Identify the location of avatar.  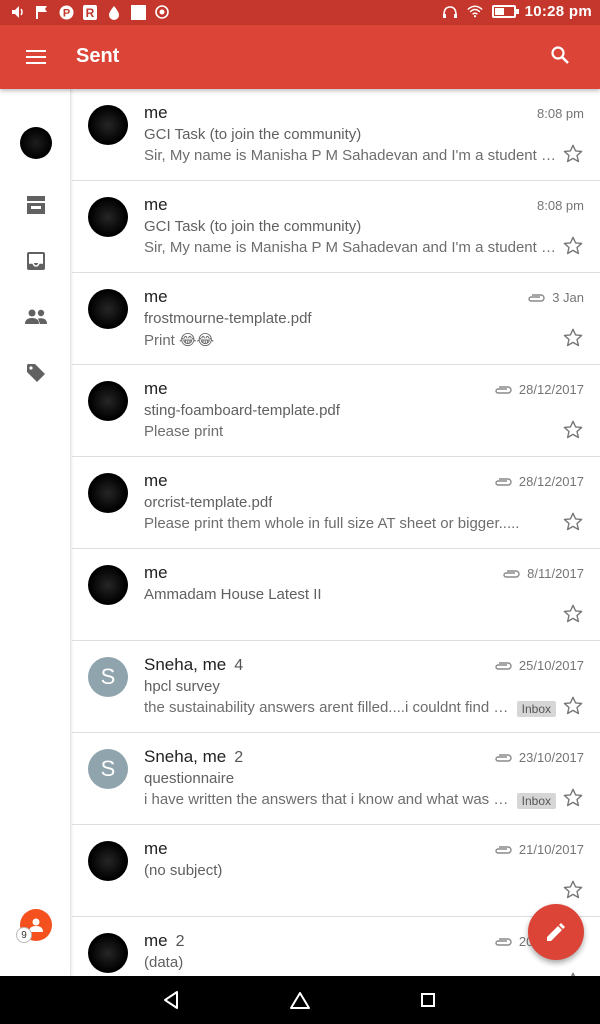
(36, 143).